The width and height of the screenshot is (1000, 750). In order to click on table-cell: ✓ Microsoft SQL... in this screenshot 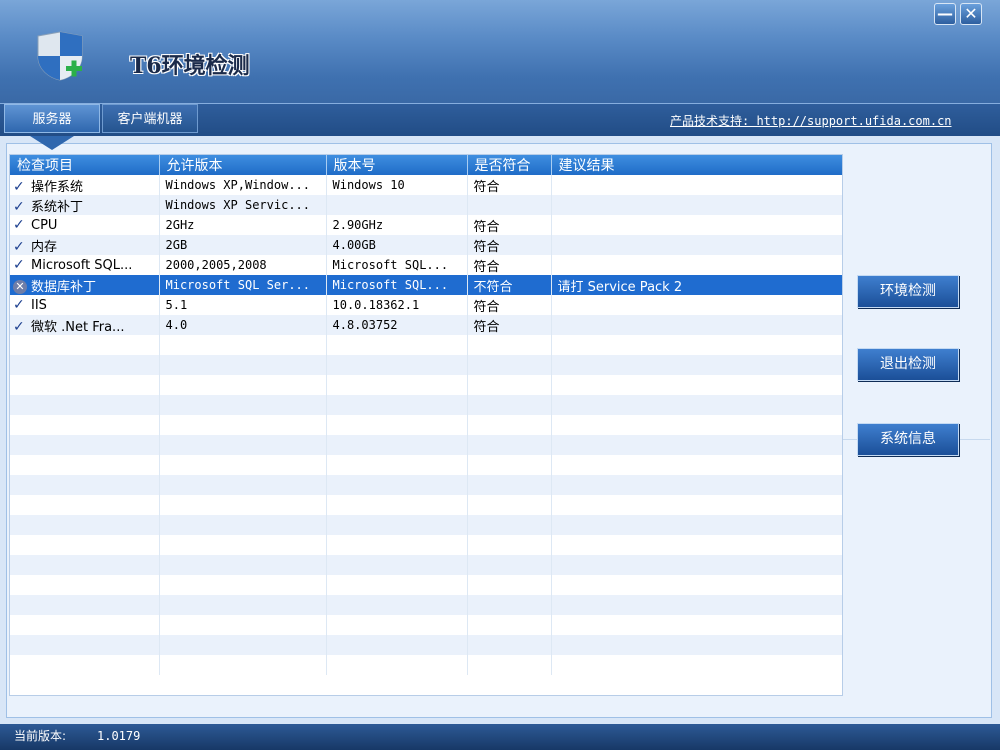, I will do `click(85, 265)`.